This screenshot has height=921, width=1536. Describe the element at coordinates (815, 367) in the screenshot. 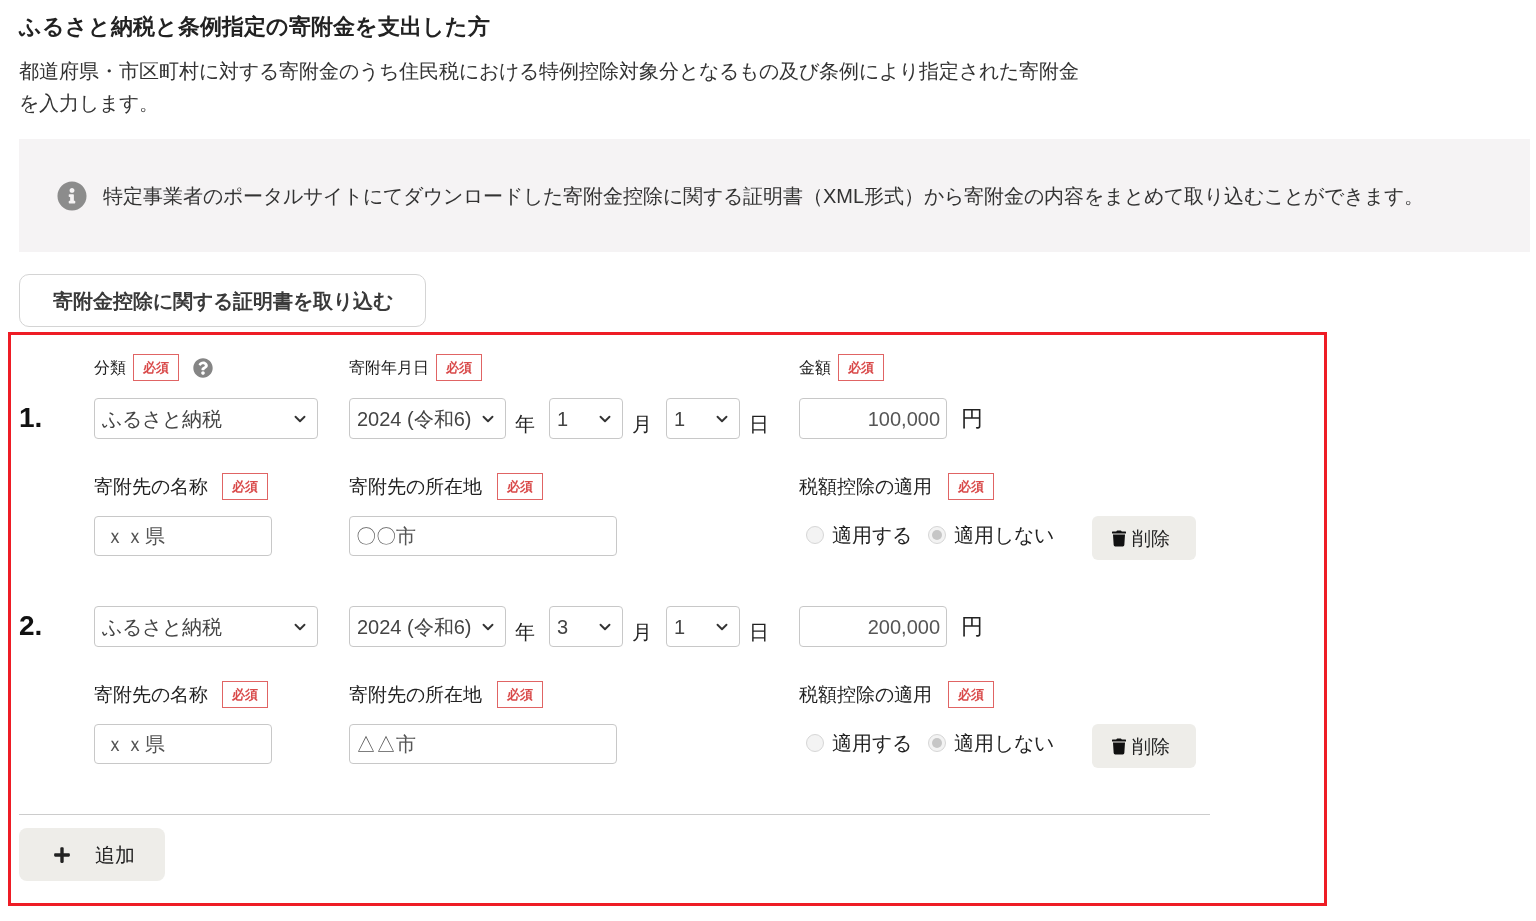

I see `column-label: 金額` at that location.